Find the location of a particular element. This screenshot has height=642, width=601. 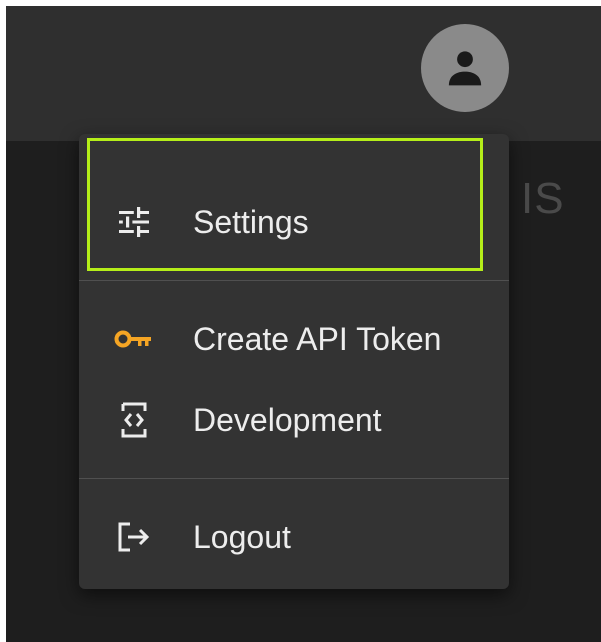

code-document-icon is located at coordinates (134, 420).